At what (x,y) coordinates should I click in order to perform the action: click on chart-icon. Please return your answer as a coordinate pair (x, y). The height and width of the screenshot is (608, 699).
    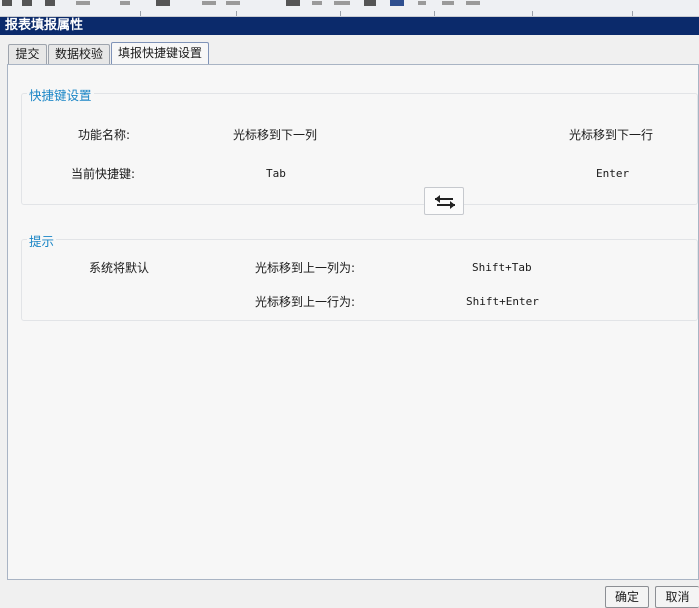
    Looking at the image, I should click on (293, 3).